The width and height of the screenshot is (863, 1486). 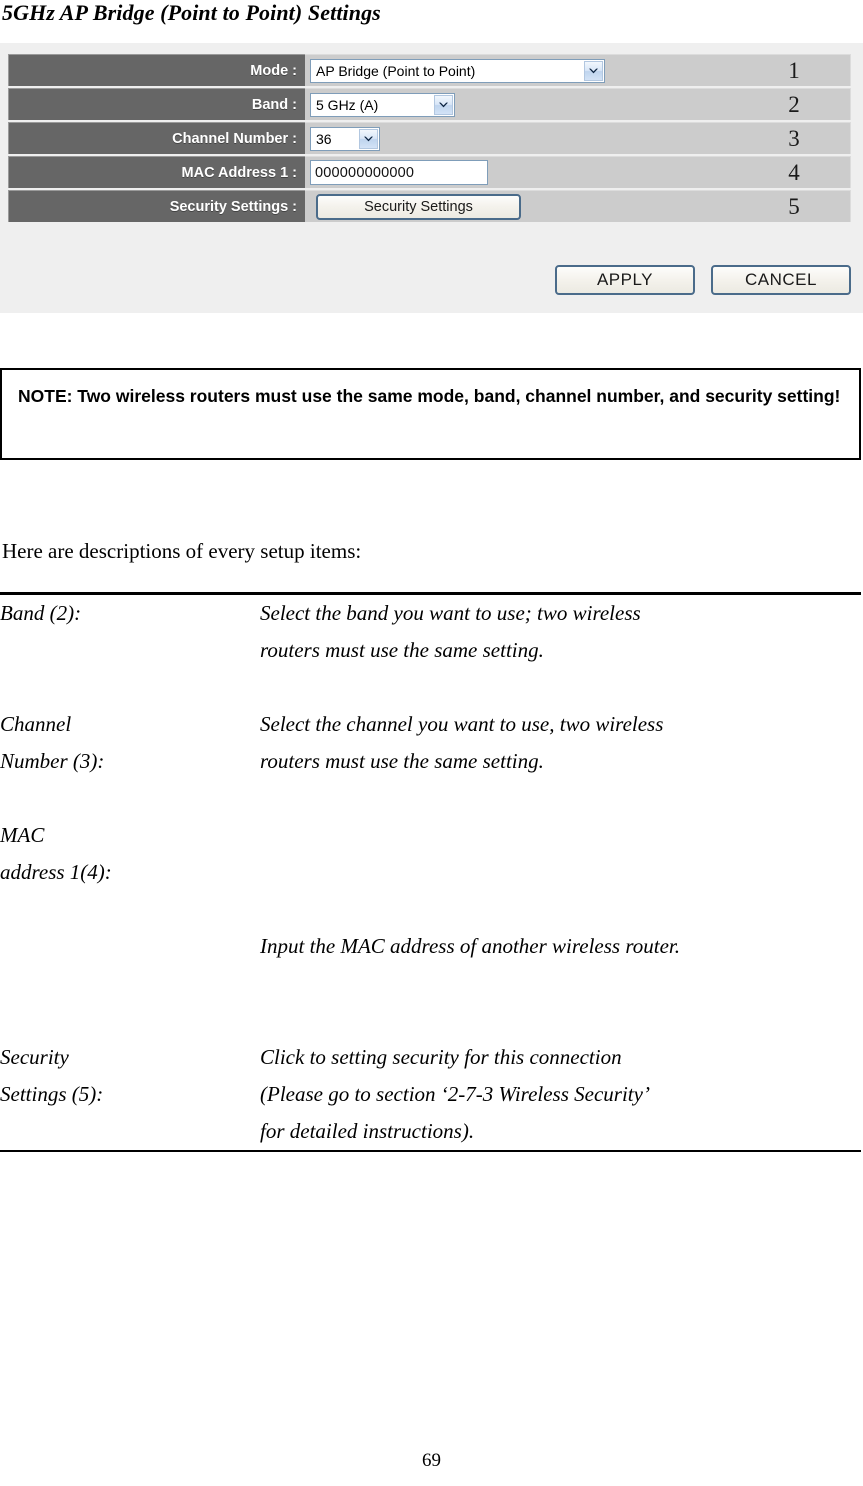 I want to click on field-label-mode: Mode :, so click(x=156, y=70).